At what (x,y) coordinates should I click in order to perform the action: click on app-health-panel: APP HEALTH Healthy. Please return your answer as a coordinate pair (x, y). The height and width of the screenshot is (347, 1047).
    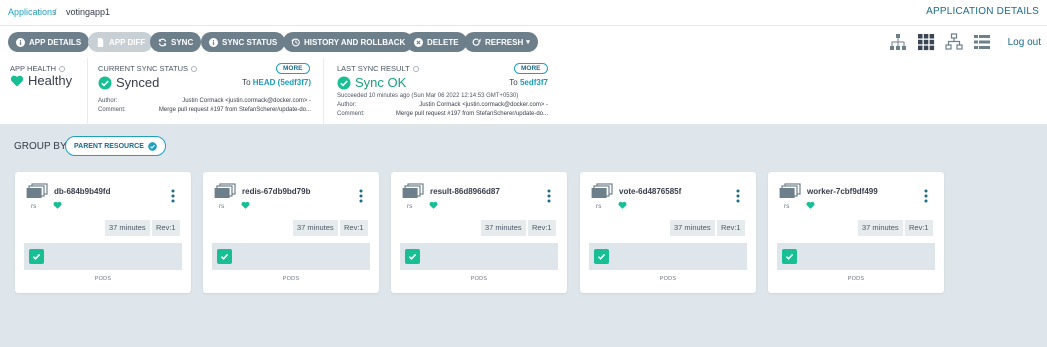
    Looking at the image, I should click on (44, 91).